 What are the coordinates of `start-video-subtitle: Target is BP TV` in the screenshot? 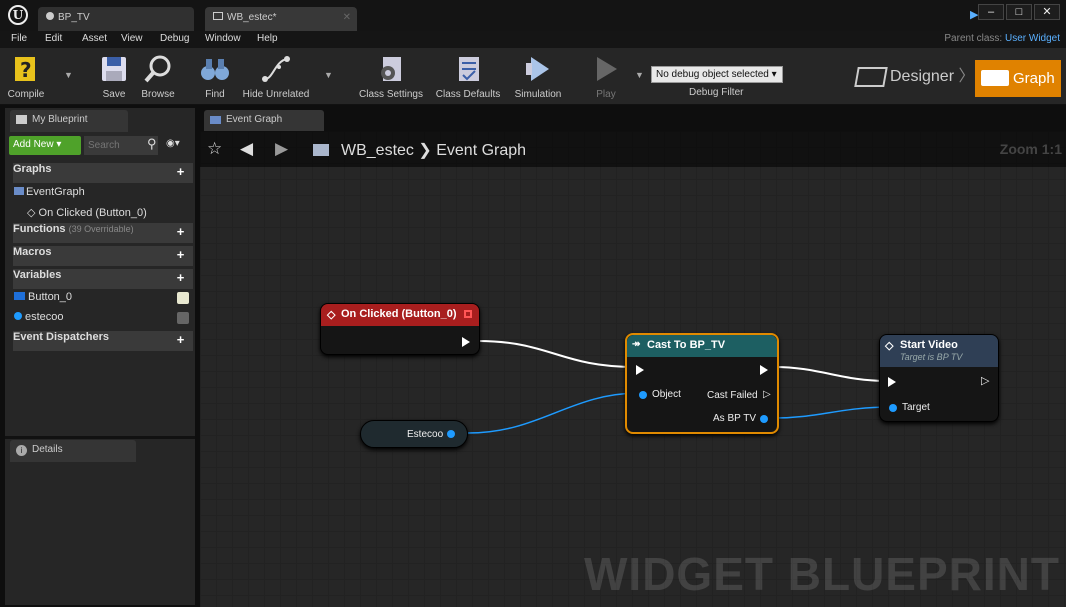 It's located at (931, 357).